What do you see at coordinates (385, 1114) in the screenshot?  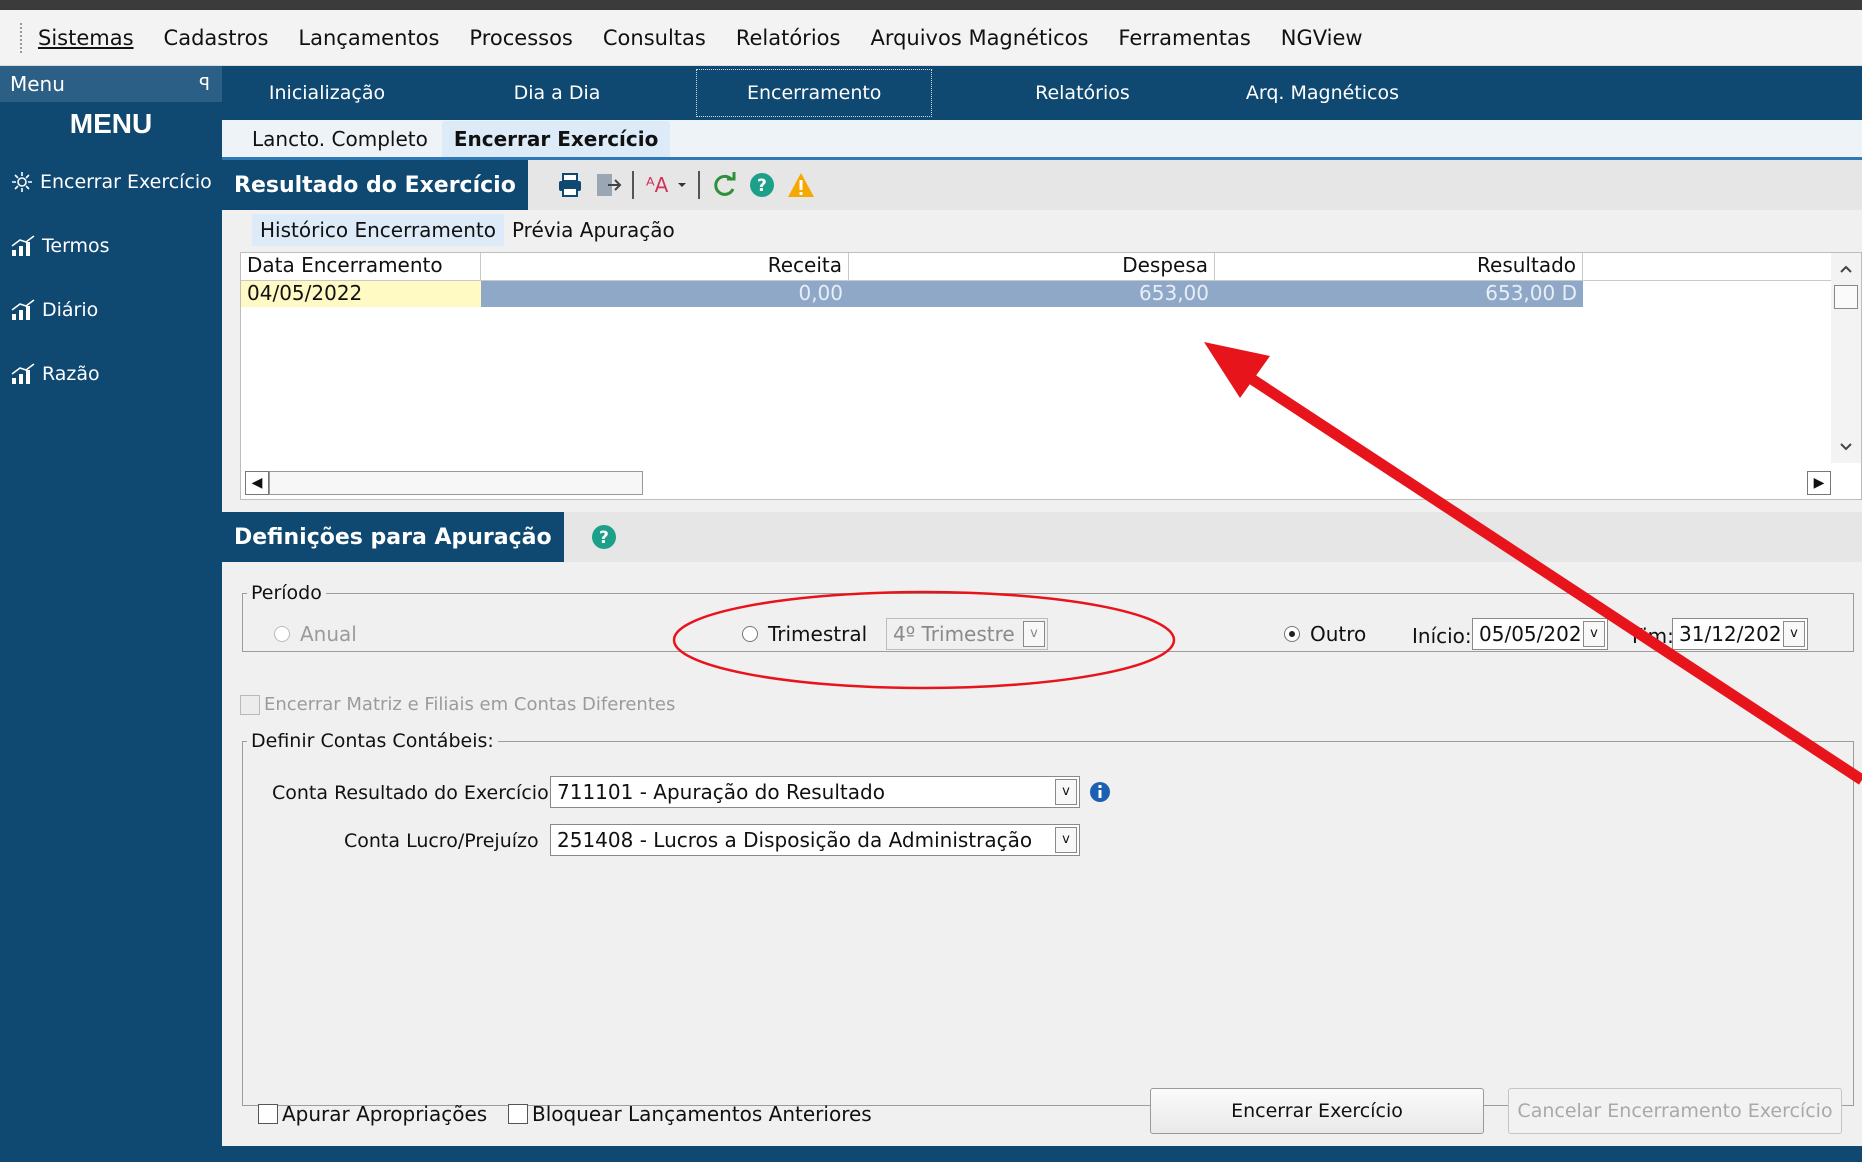 I see `apurar-apropriacoes-label: Apurar Apropriações` at bounding box center [385, 1114].